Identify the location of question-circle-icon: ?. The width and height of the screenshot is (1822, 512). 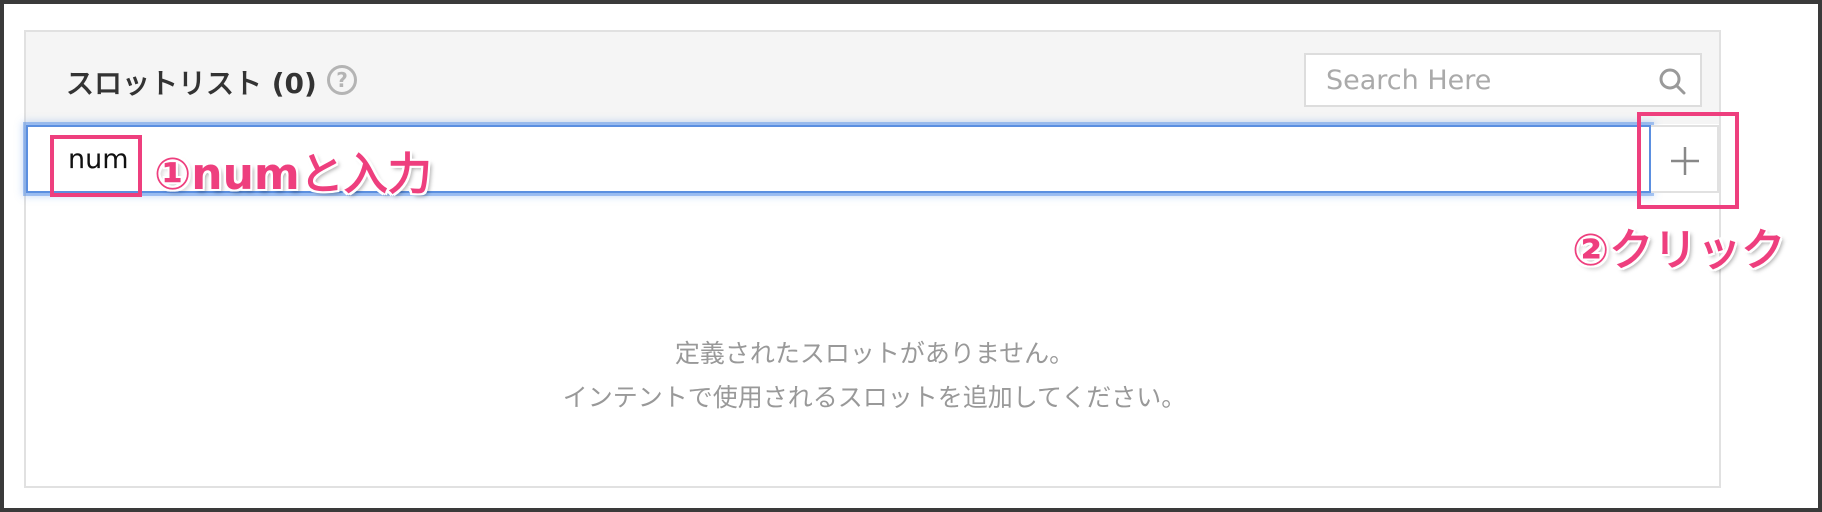
(342, 80).